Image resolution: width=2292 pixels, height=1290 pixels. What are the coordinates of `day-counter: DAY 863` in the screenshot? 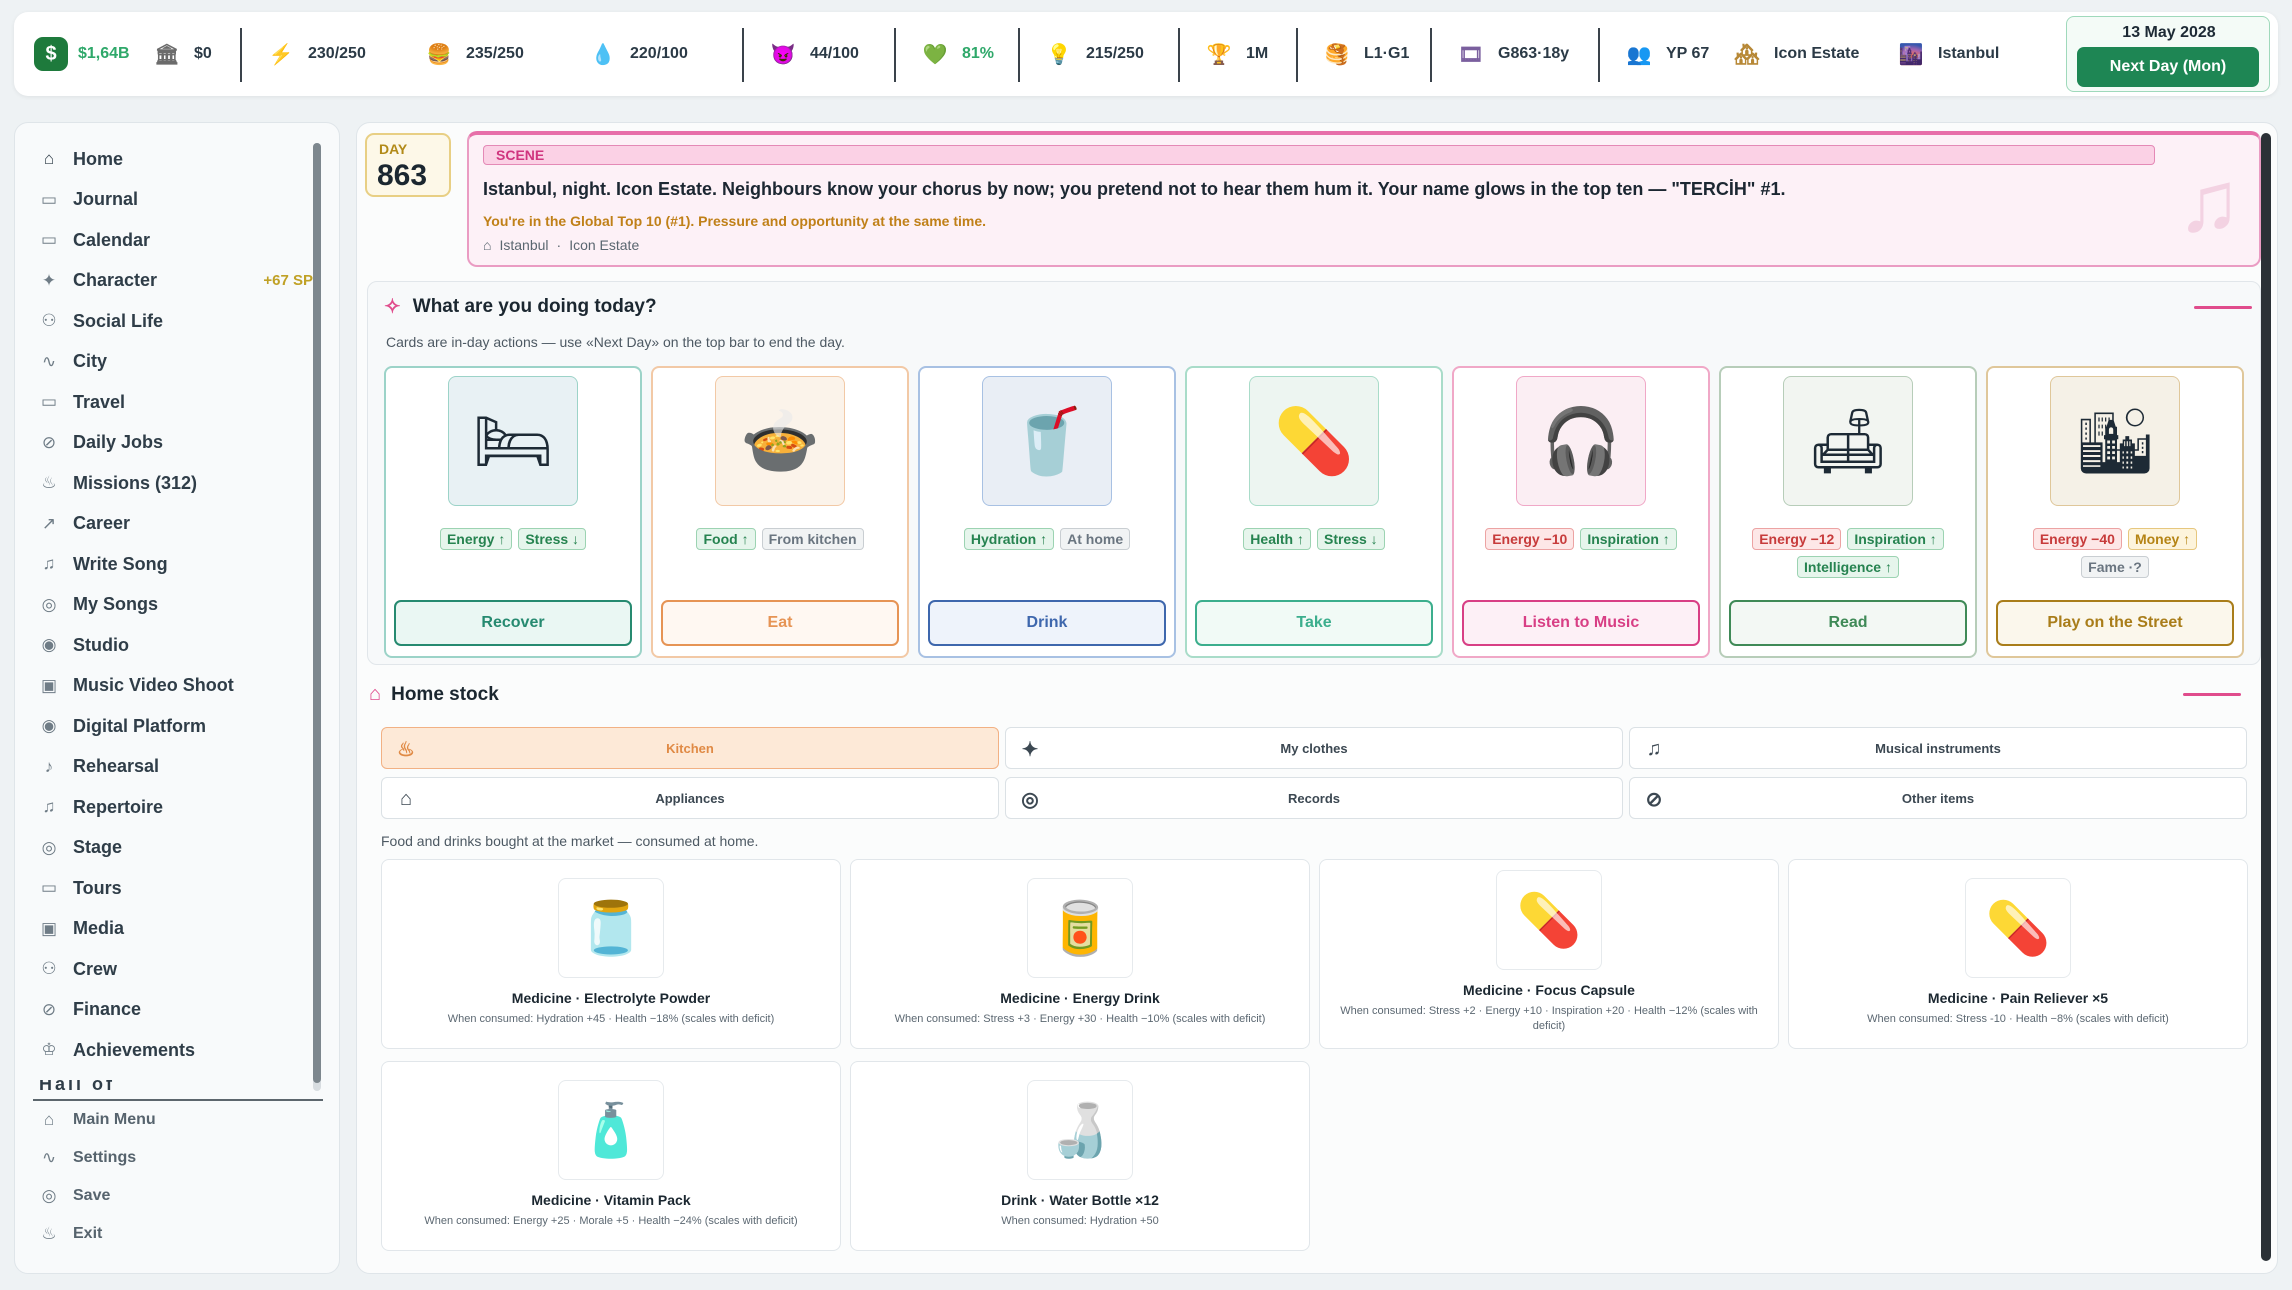 It's located at (408, 165).